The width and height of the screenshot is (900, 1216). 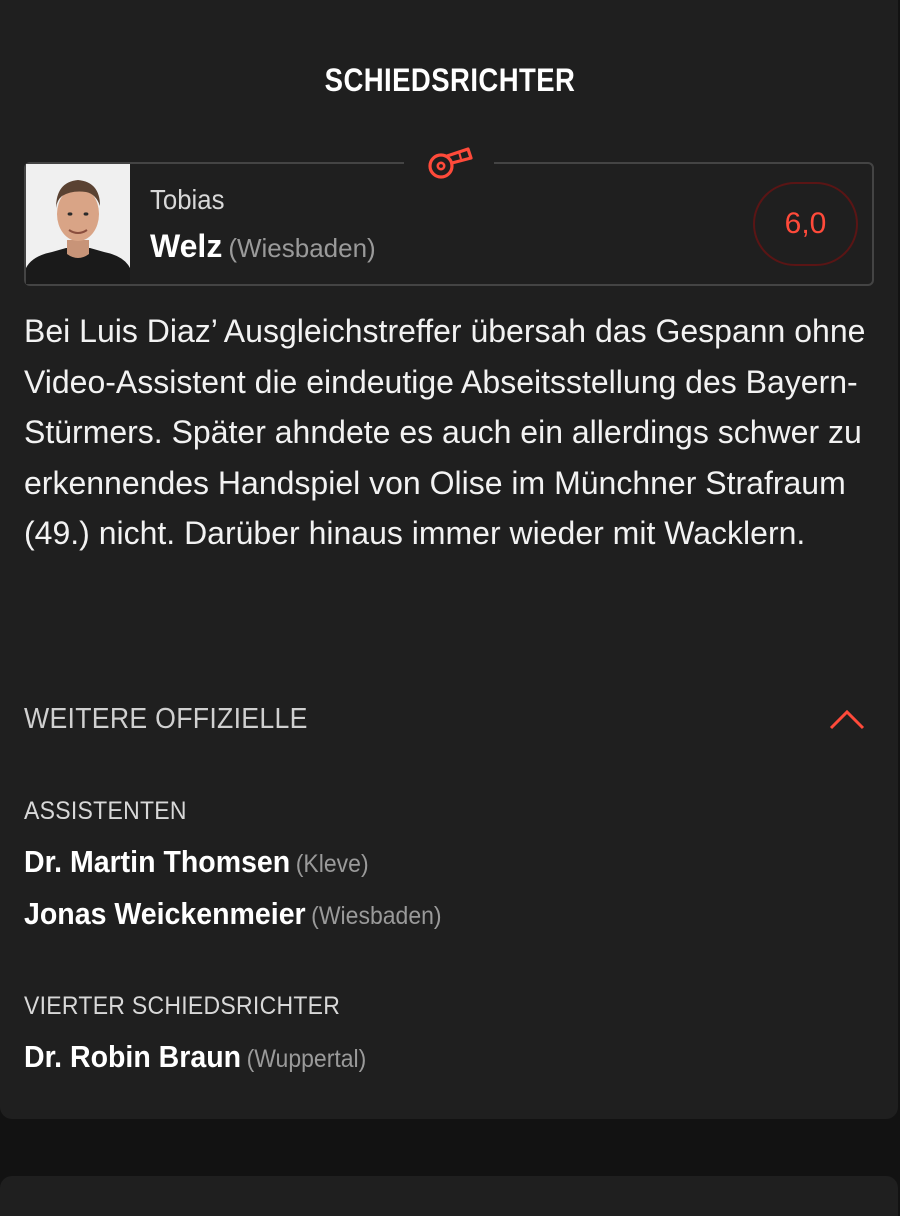 I want to click on assistant-2-name: Jonas Weickenmeier, so click(x=165, y=913).